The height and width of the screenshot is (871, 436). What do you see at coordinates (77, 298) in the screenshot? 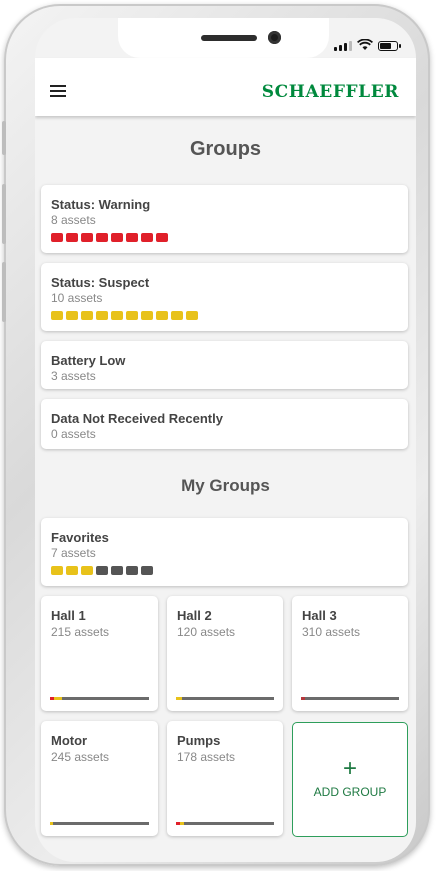
I see `group-asset-count: 10 assets` at bounding box center [77, 298].